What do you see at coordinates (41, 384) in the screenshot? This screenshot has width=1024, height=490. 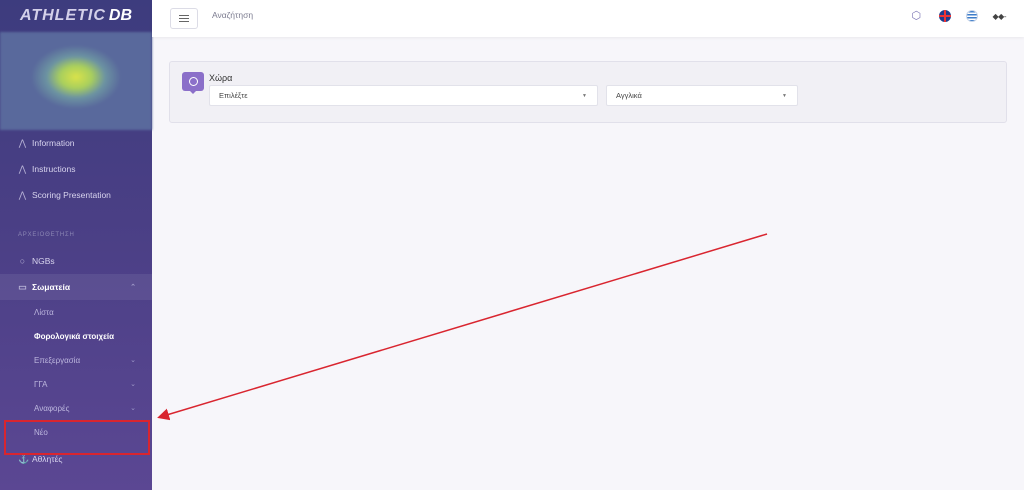 I see `sidebar-subitem-label: ΓΓΑ` at bounding box center [41, 384].